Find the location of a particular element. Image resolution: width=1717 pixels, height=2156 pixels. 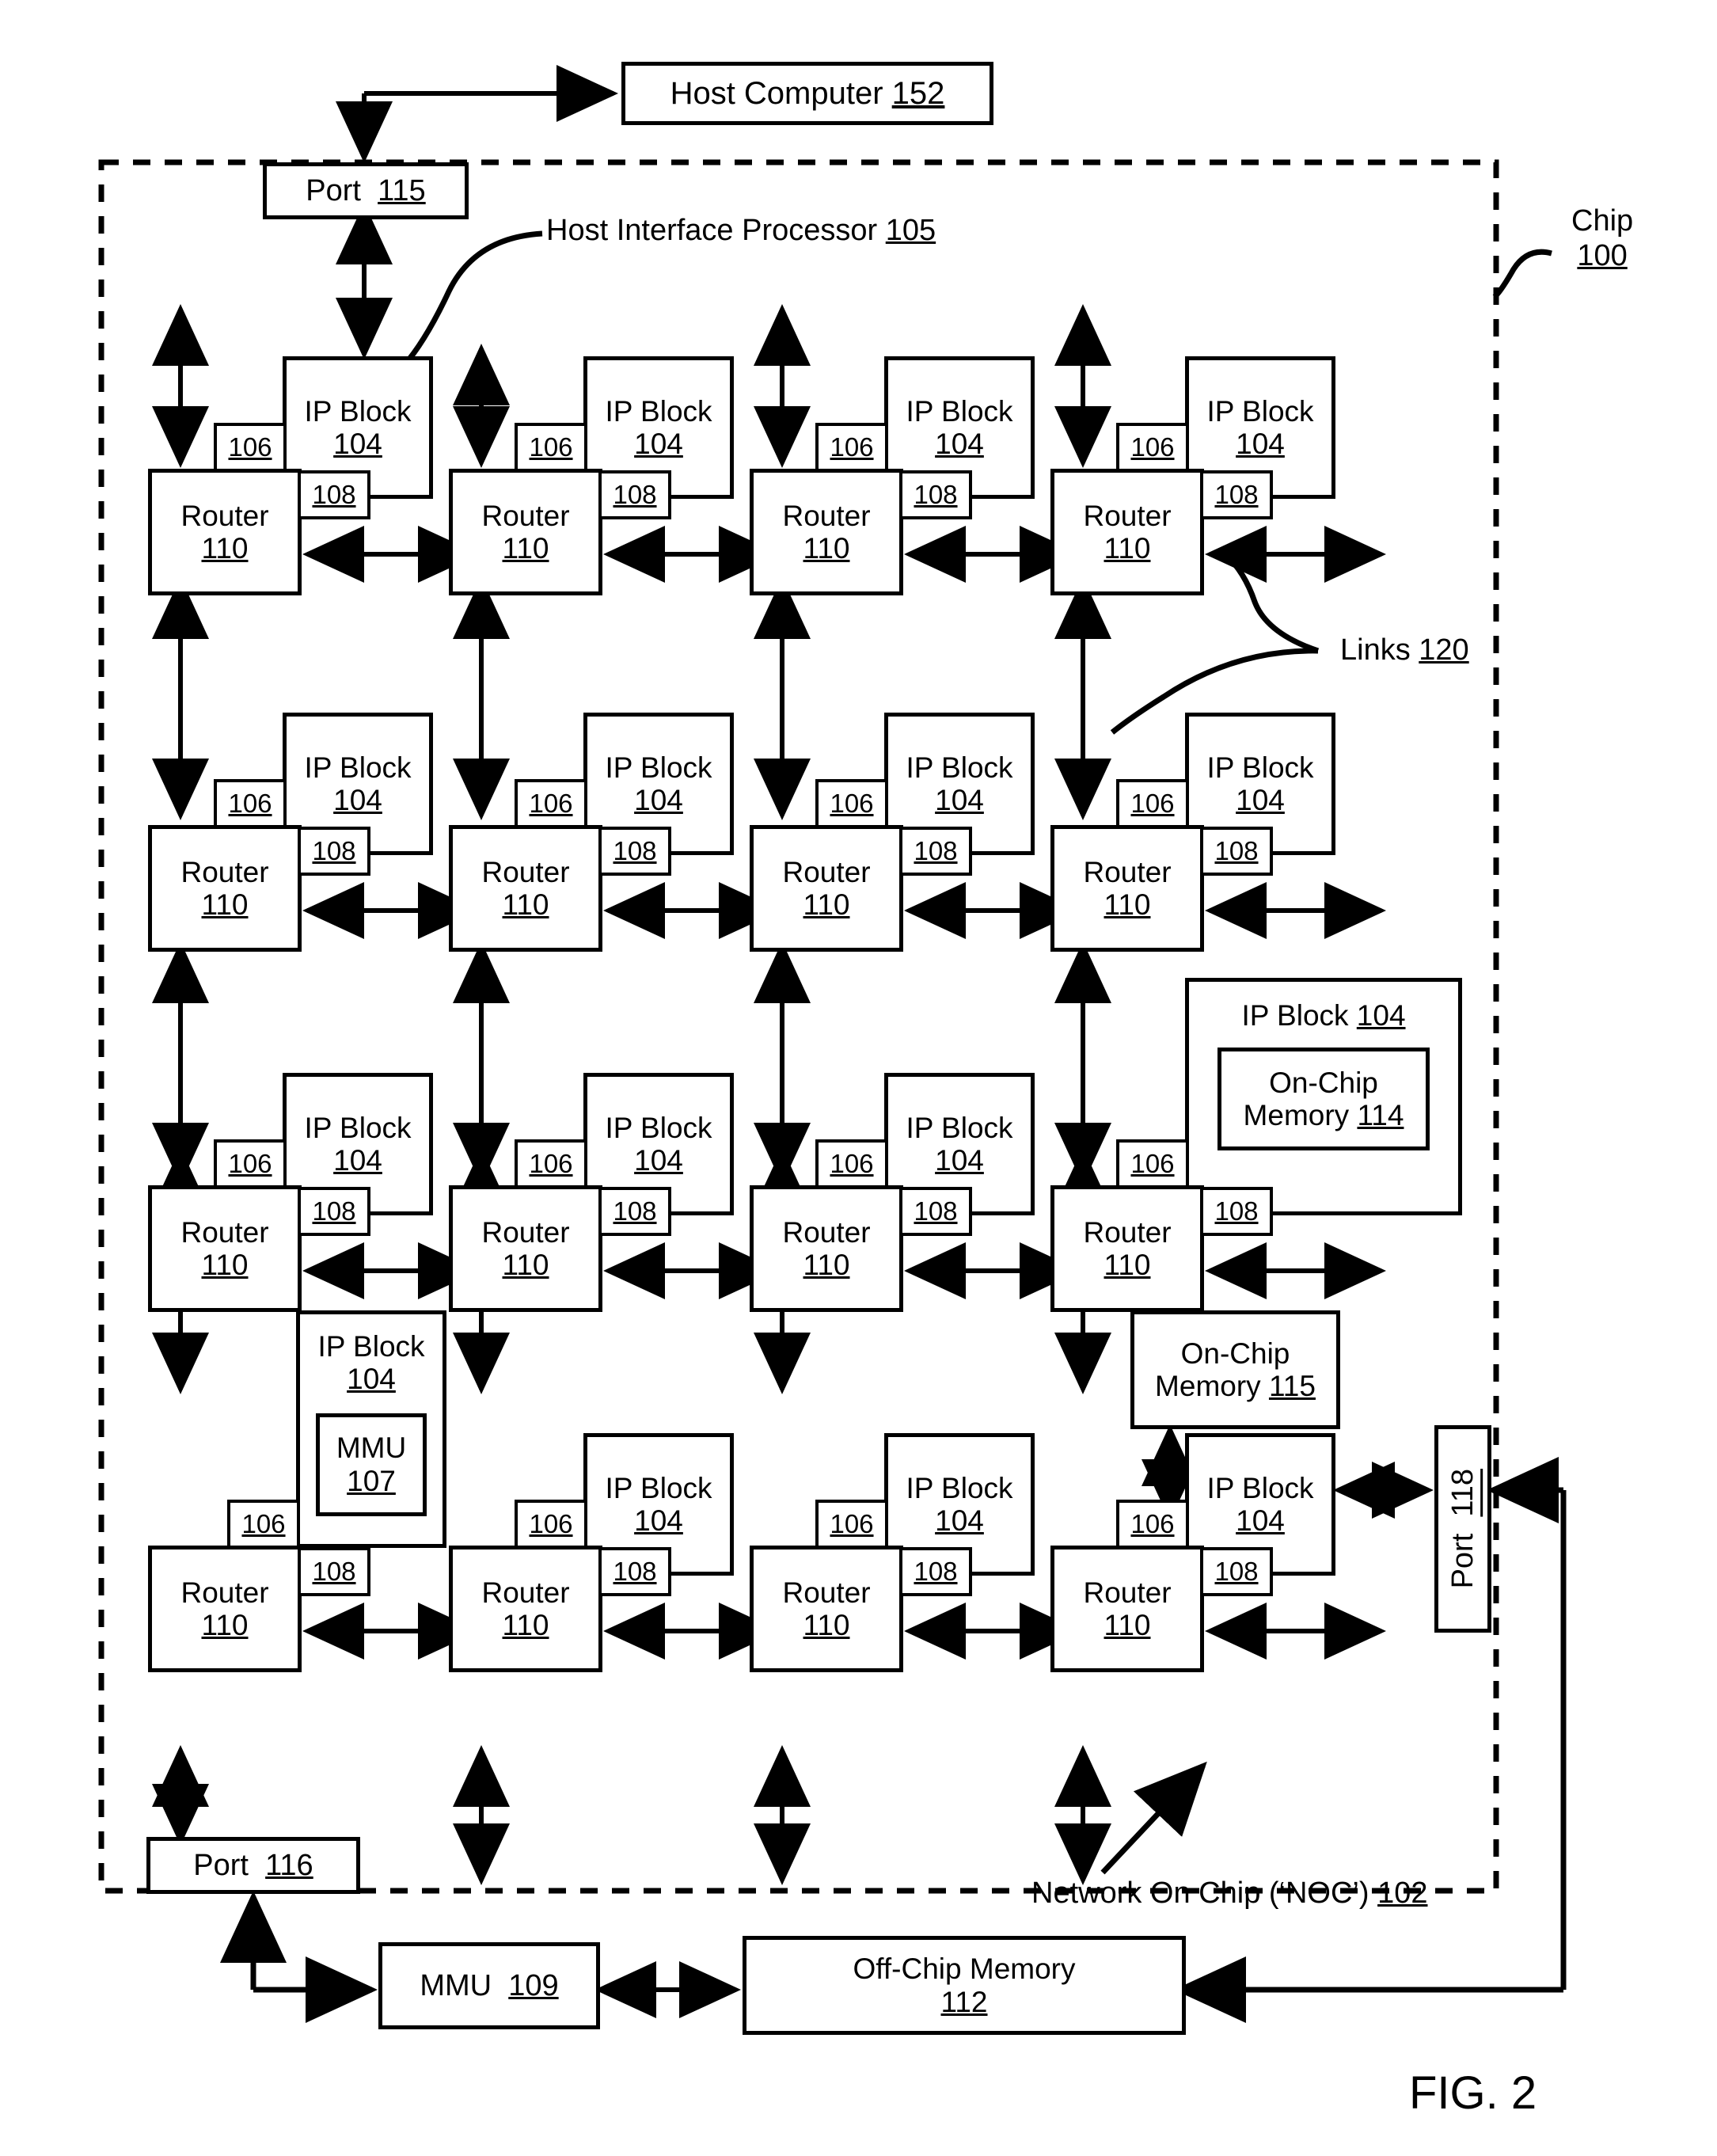

router-r3c3: Router 110 is located at coordinates (826, 1248).